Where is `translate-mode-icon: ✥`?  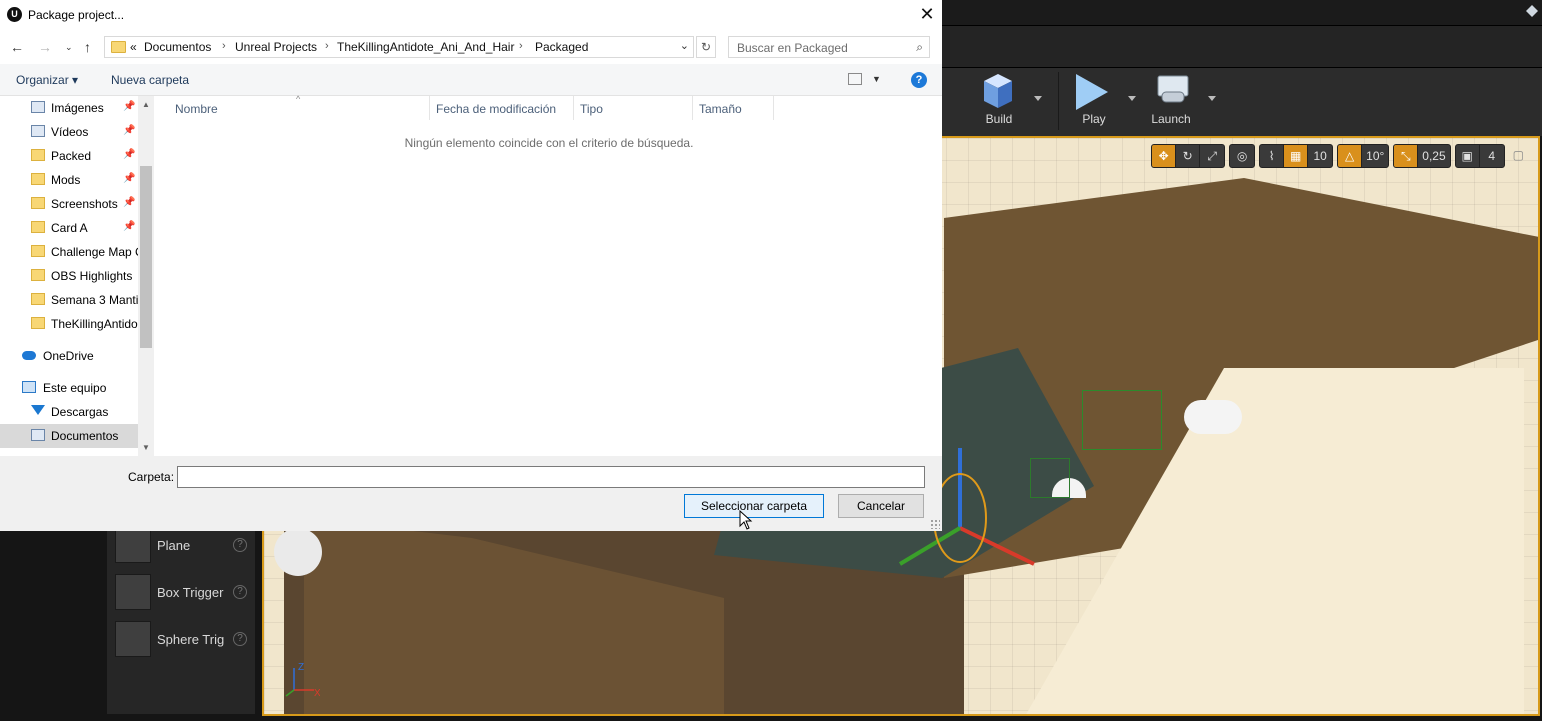 translate-mode-icon: ✥ is located at coordinates (1164, 156).